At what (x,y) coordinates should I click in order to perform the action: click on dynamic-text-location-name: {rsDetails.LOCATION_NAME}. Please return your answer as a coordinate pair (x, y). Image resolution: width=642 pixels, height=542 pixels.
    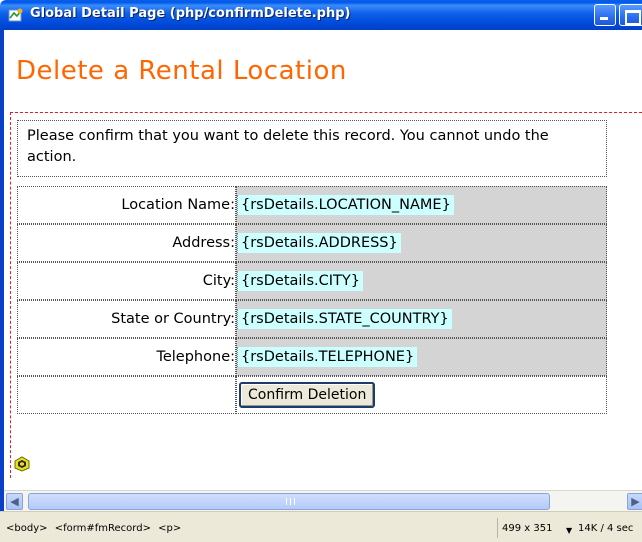
    Looking at the image, I should click on (345, 205).